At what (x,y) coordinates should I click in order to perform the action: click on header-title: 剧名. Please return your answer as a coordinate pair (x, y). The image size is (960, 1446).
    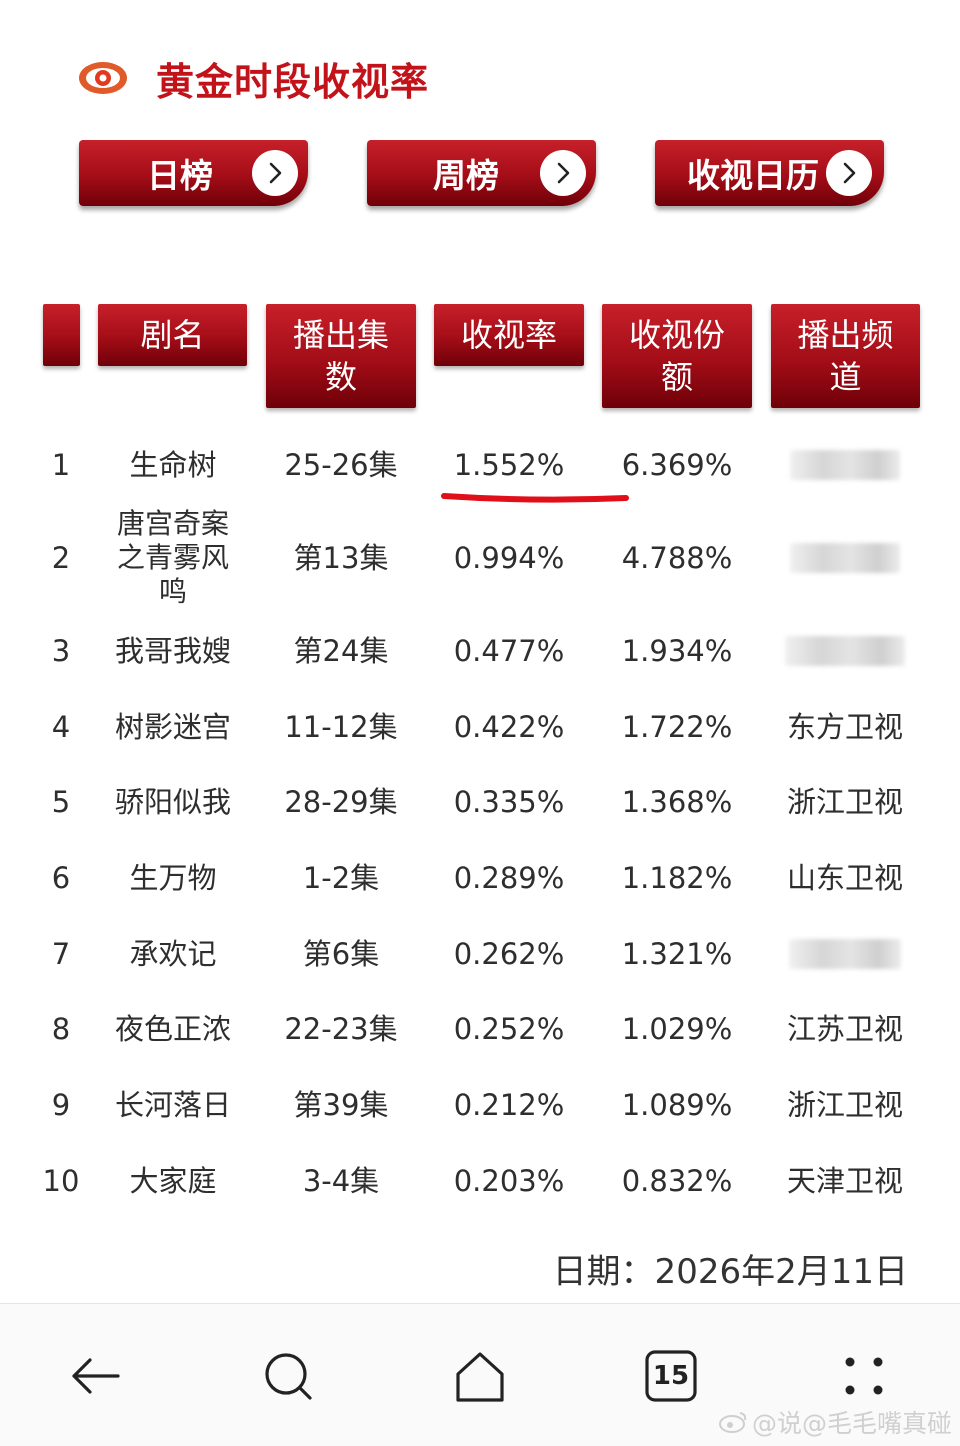
    Looking at the image, I should click on (172, 335).